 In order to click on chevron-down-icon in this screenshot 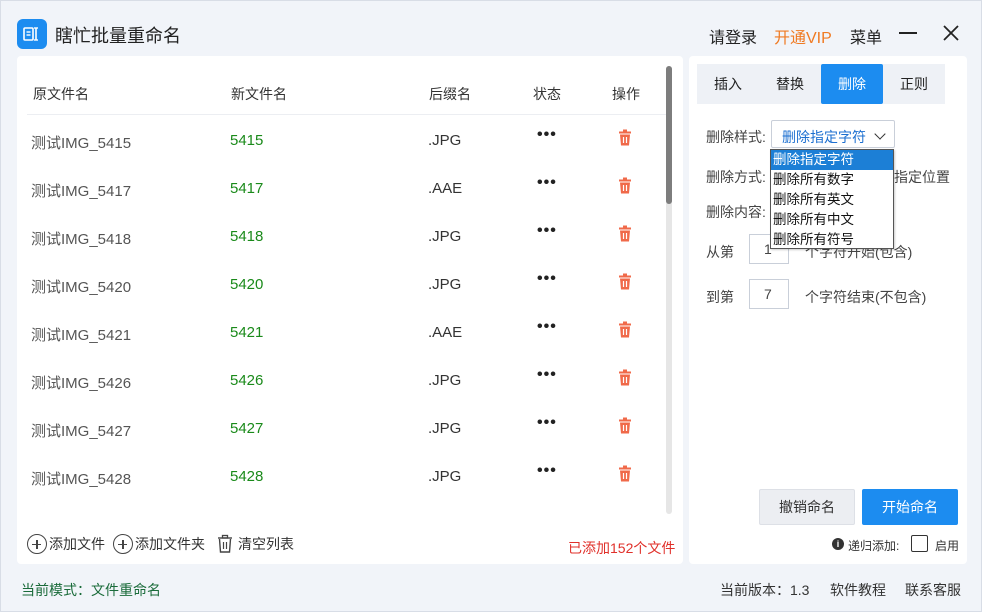, I will do `click(880, 134)`.